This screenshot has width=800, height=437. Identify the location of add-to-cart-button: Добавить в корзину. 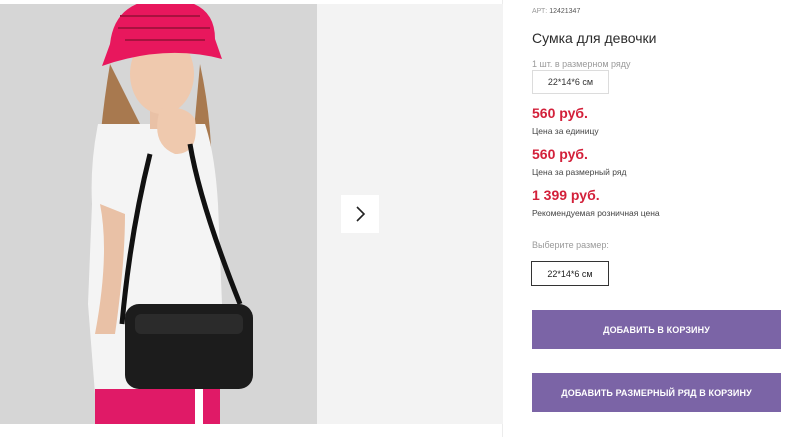
(656, 329).